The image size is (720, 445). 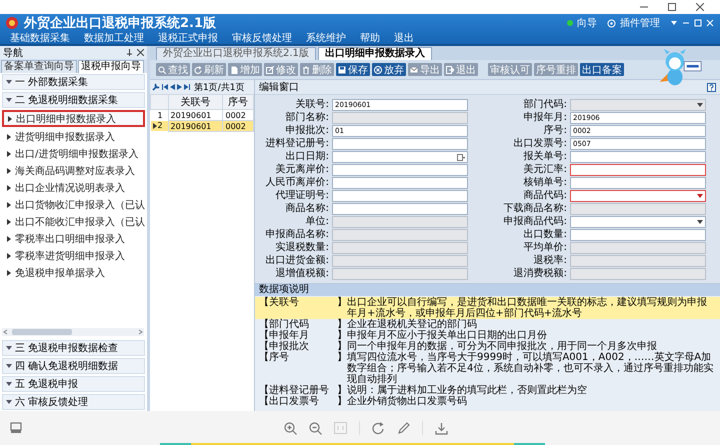 I want to click on group-header: 四 确认免退税明细数据, so click(x=73, y=366).